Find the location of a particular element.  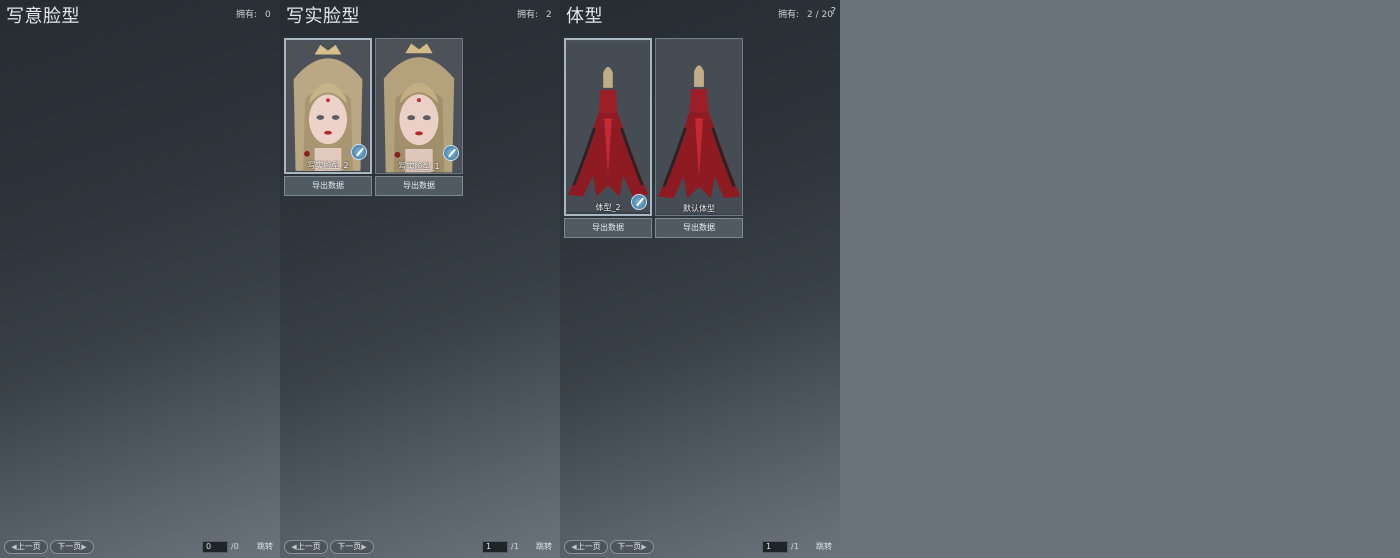

owned-count: 拥有: 0 is located at coordinates (253, 13).